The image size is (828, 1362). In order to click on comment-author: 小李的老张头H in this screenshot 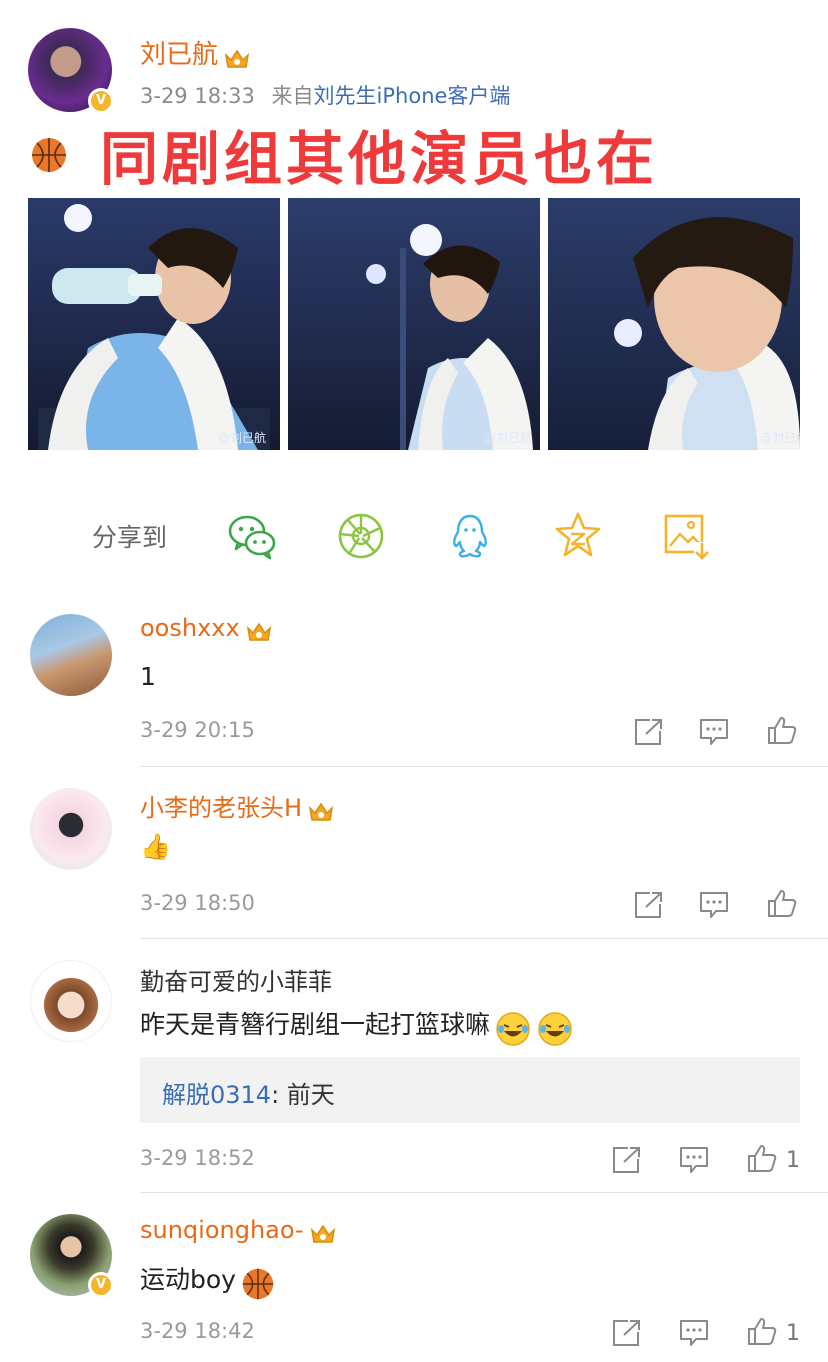, I will do `click(221, 808)`.